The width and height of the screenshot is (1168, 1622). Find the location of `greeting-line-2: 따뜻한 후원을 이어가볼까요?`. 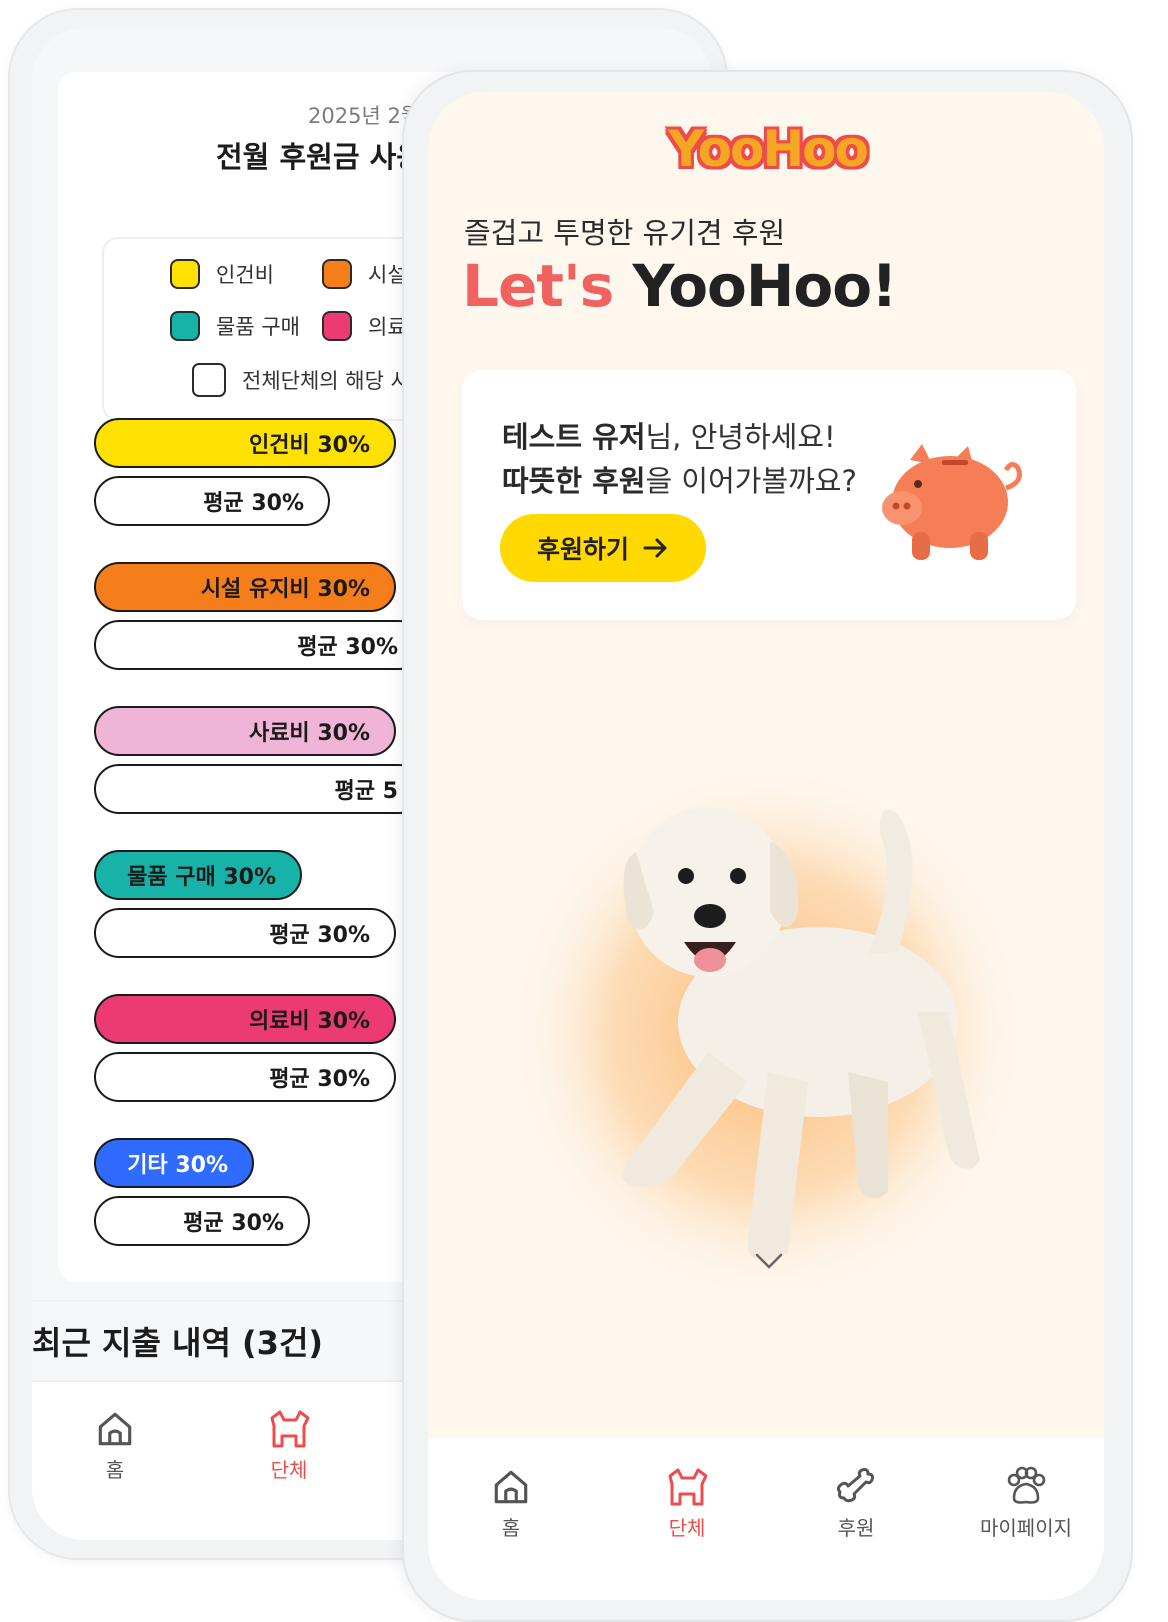

greeting-line-2: 따뜻한 후원을 이어가볼까요? is located at coordinates (679, 479).